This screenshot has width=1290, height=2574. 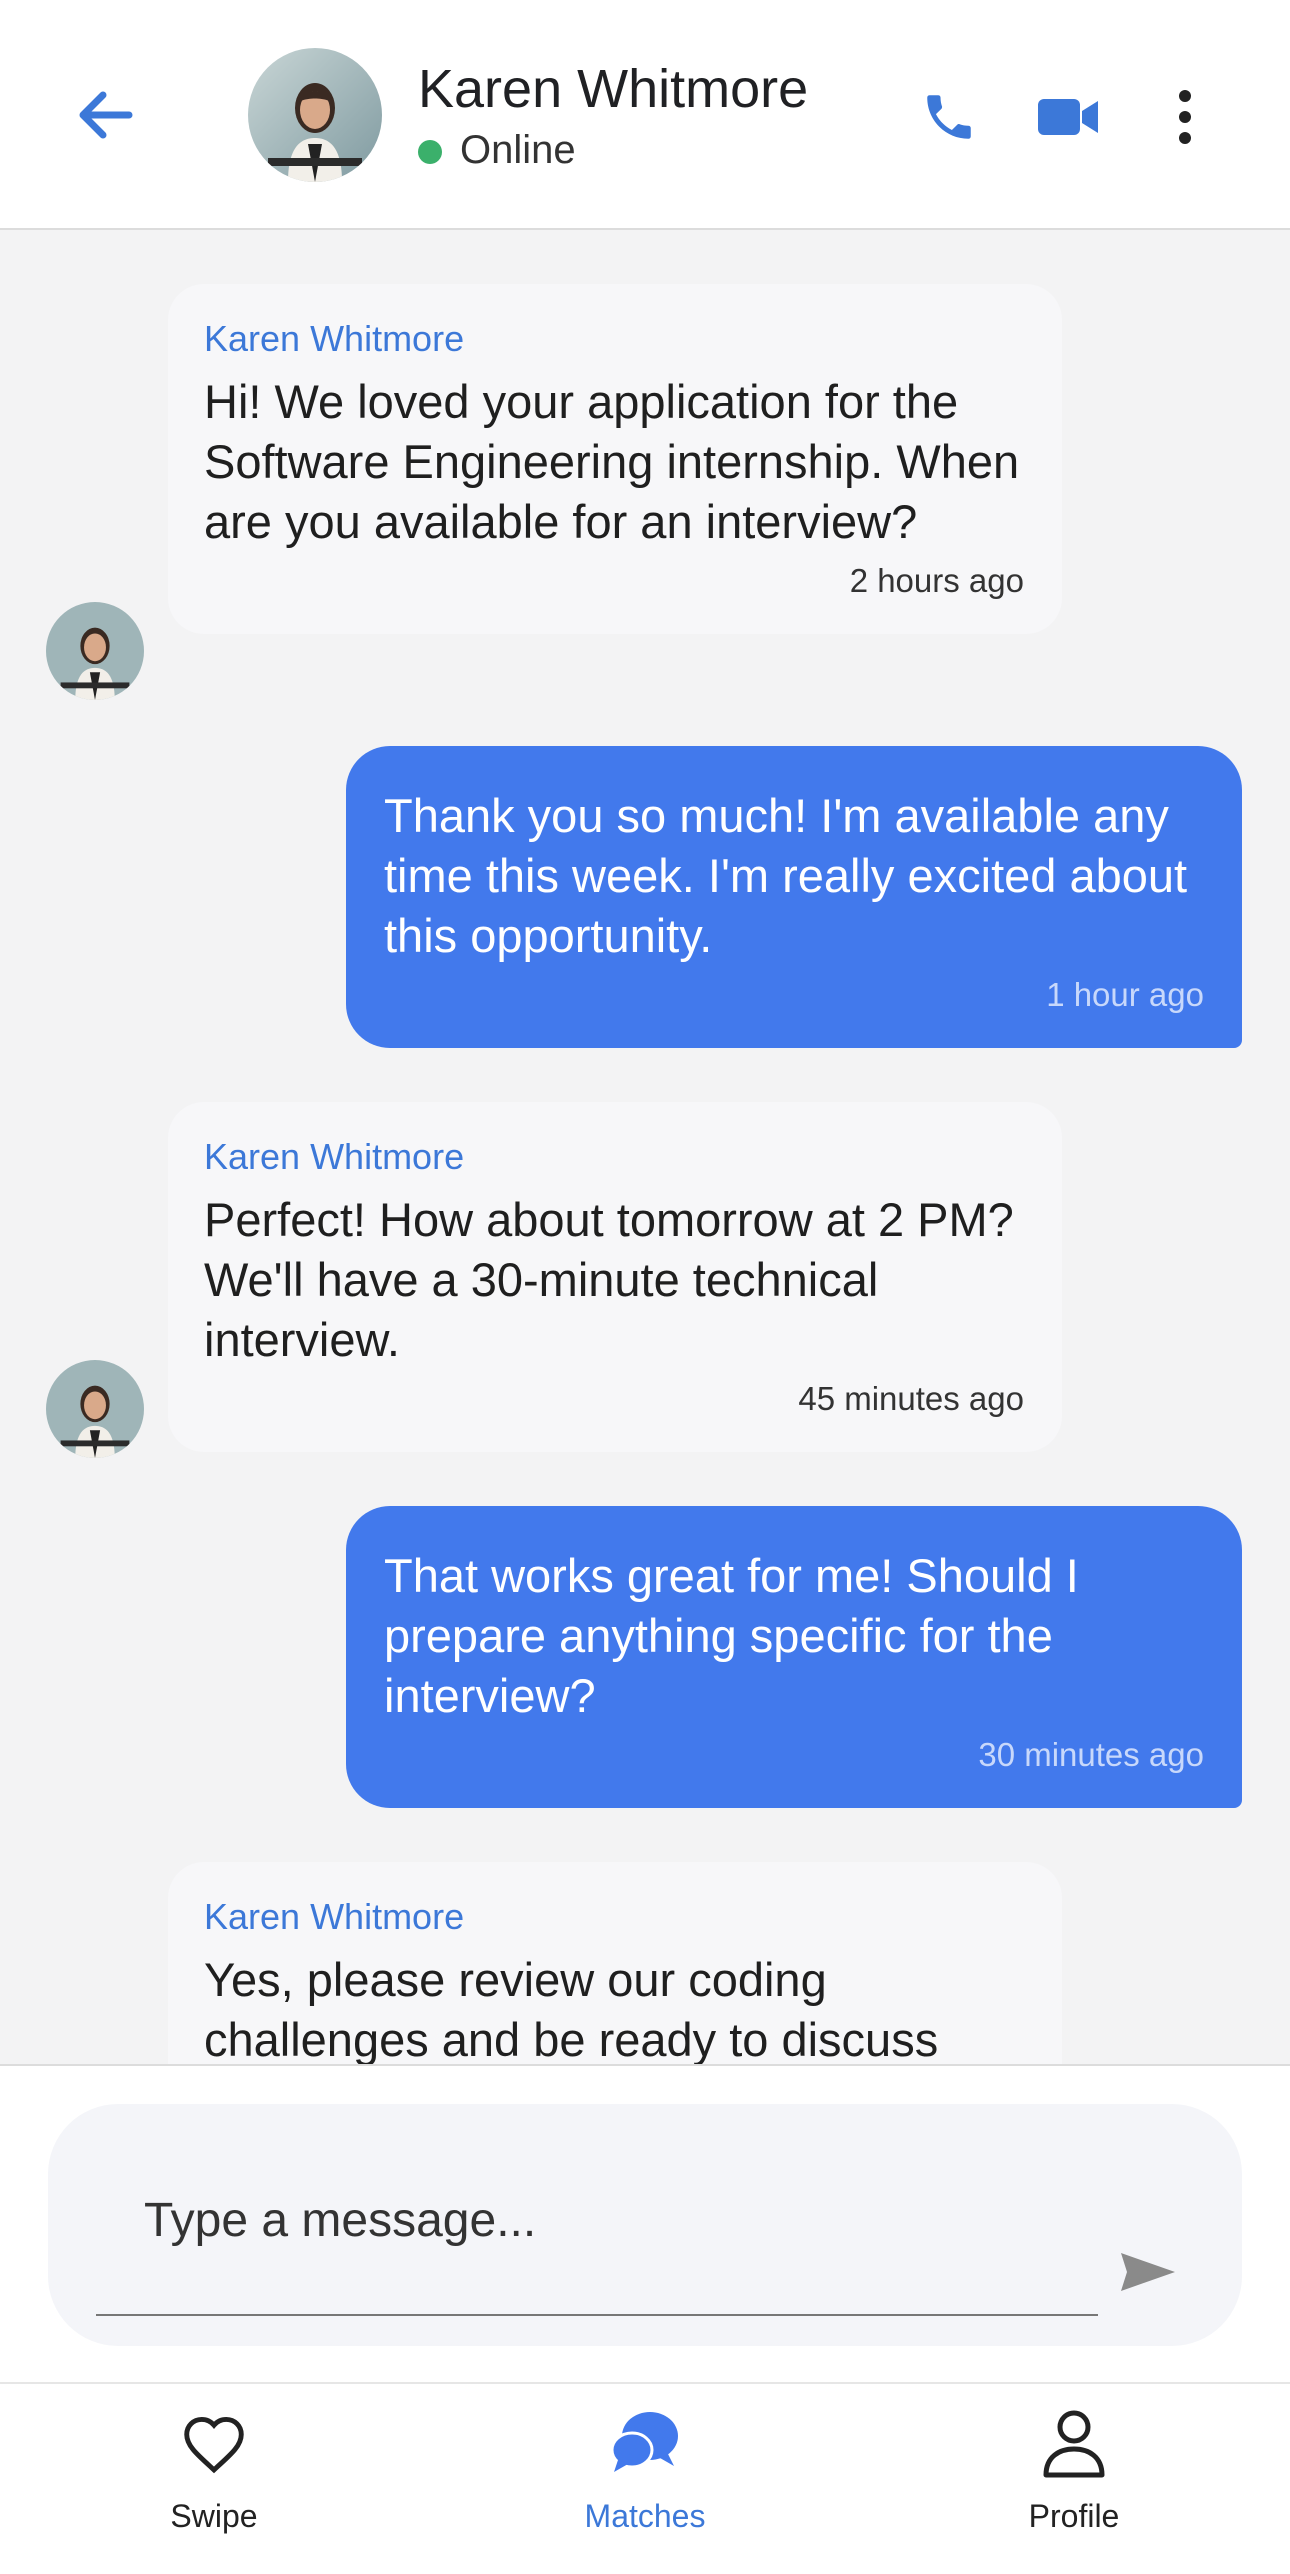 I want to click on composer-area, so click(x=645, y=2223).